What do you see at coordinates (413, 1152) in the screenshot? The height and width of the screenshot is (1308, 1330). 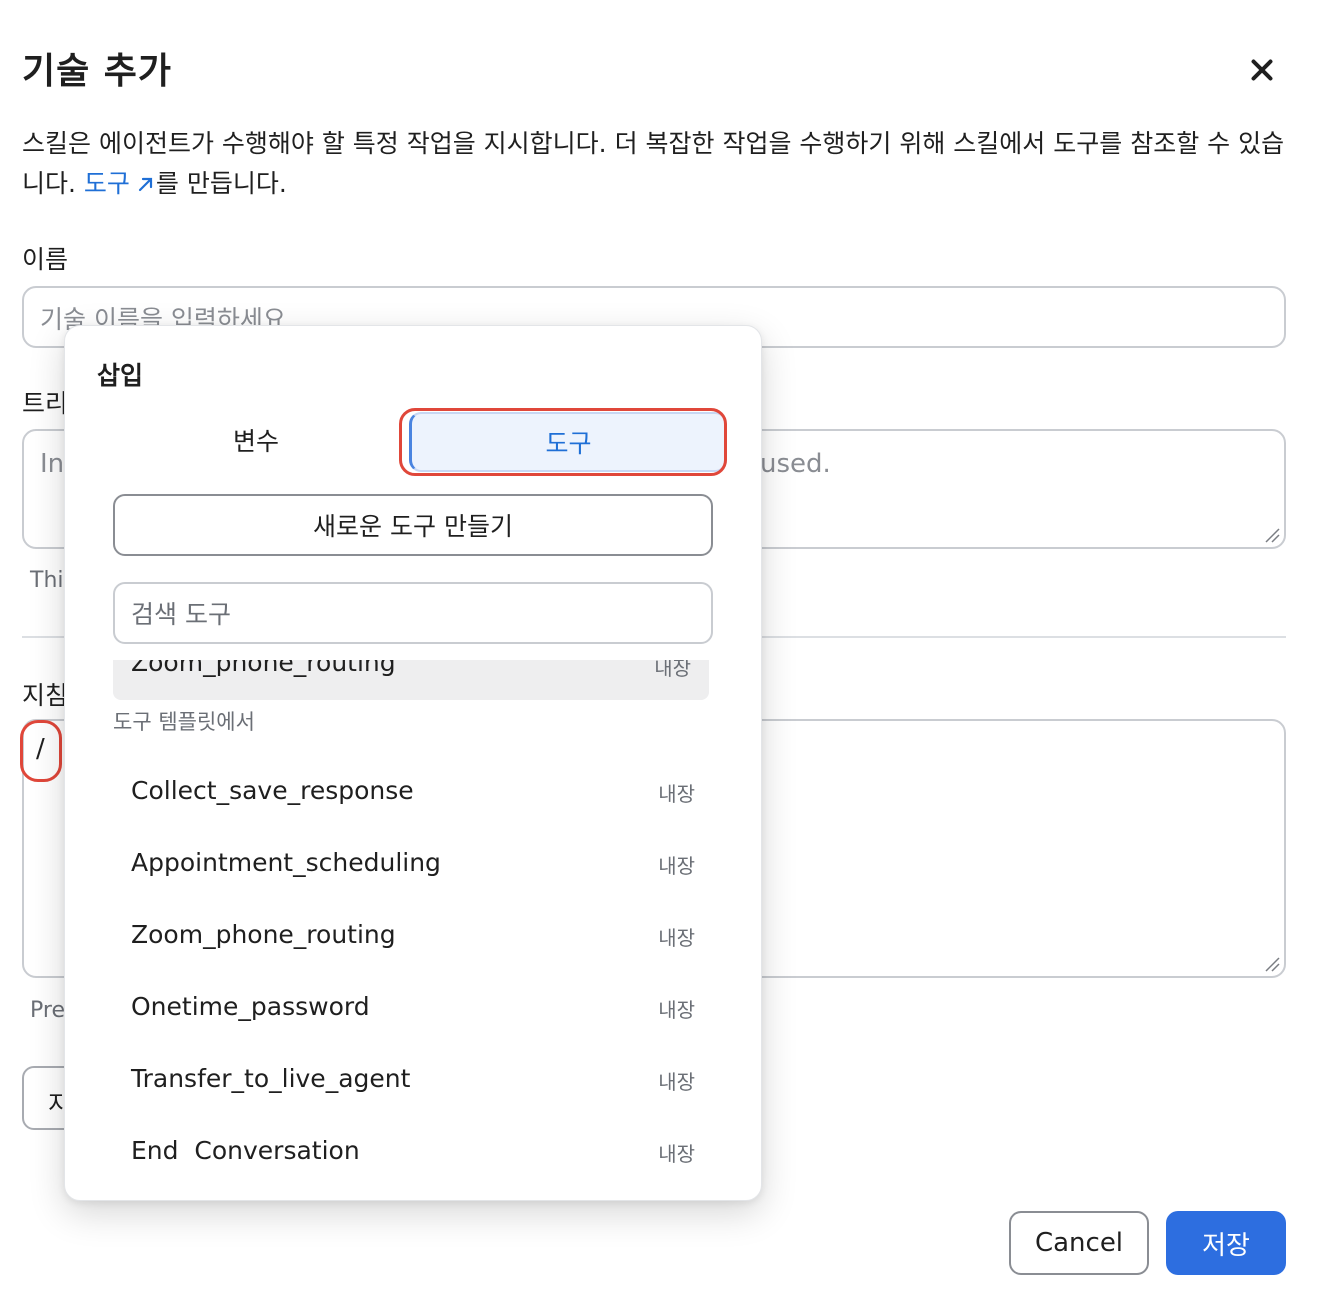 I see `list-item: End Conversation 내장` at bounding box center [413, 1152].